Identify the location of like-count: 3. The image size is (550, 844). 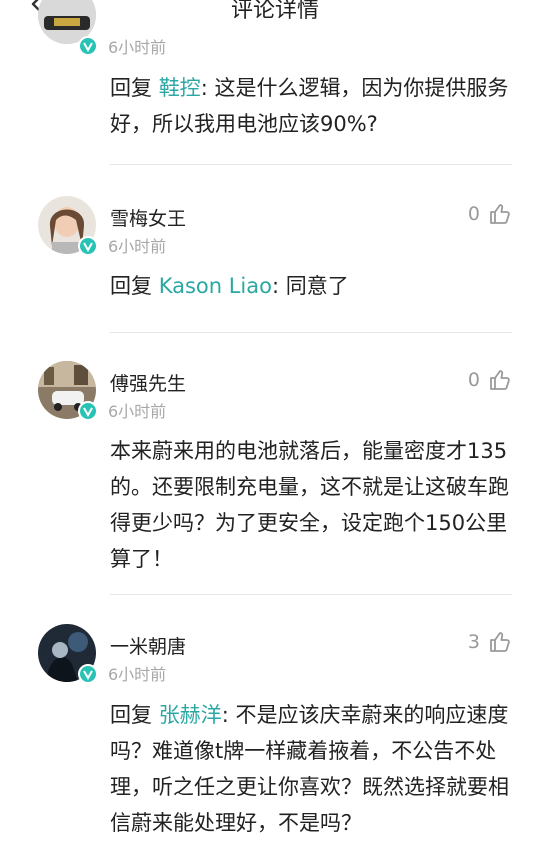
(473, 642).